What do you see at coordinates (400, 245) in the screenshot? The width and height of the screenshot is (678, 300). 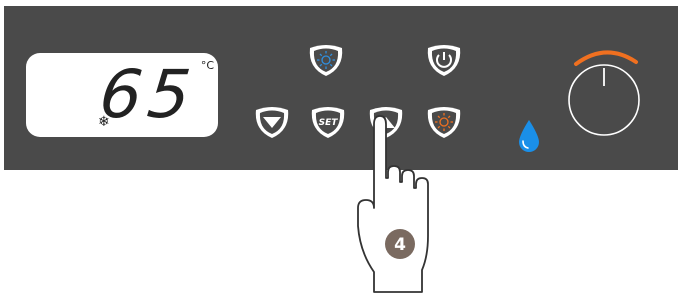 I see `callout-number: 4` at bounding box center [400, 245].